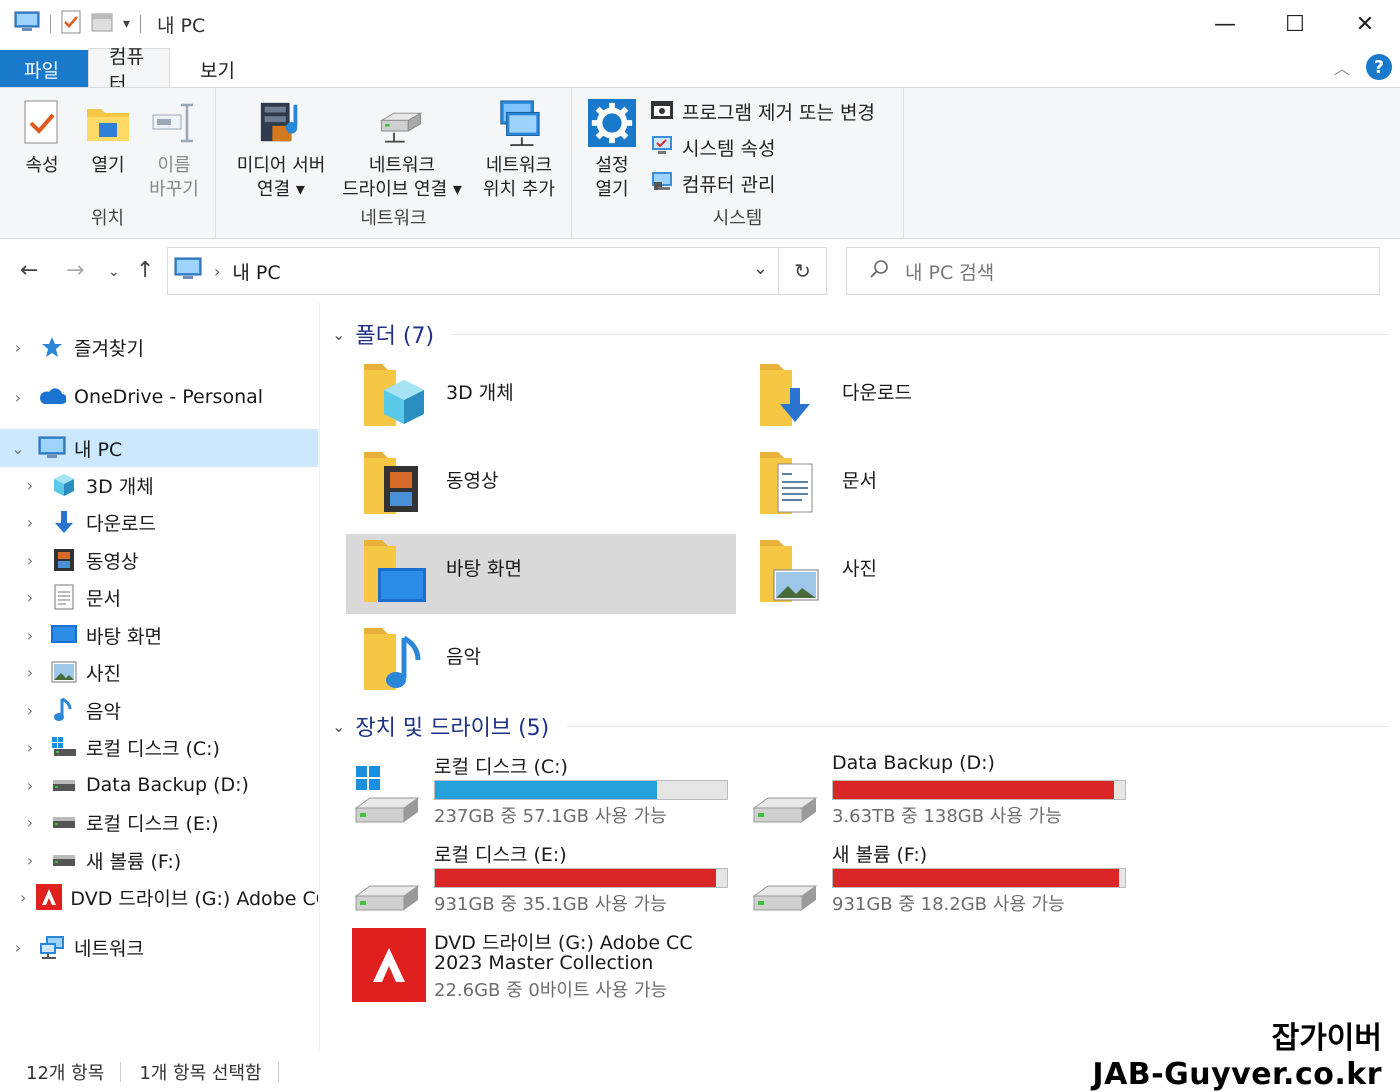  I want to click on open-settings-button: 설정 열기, so click(612, 149).